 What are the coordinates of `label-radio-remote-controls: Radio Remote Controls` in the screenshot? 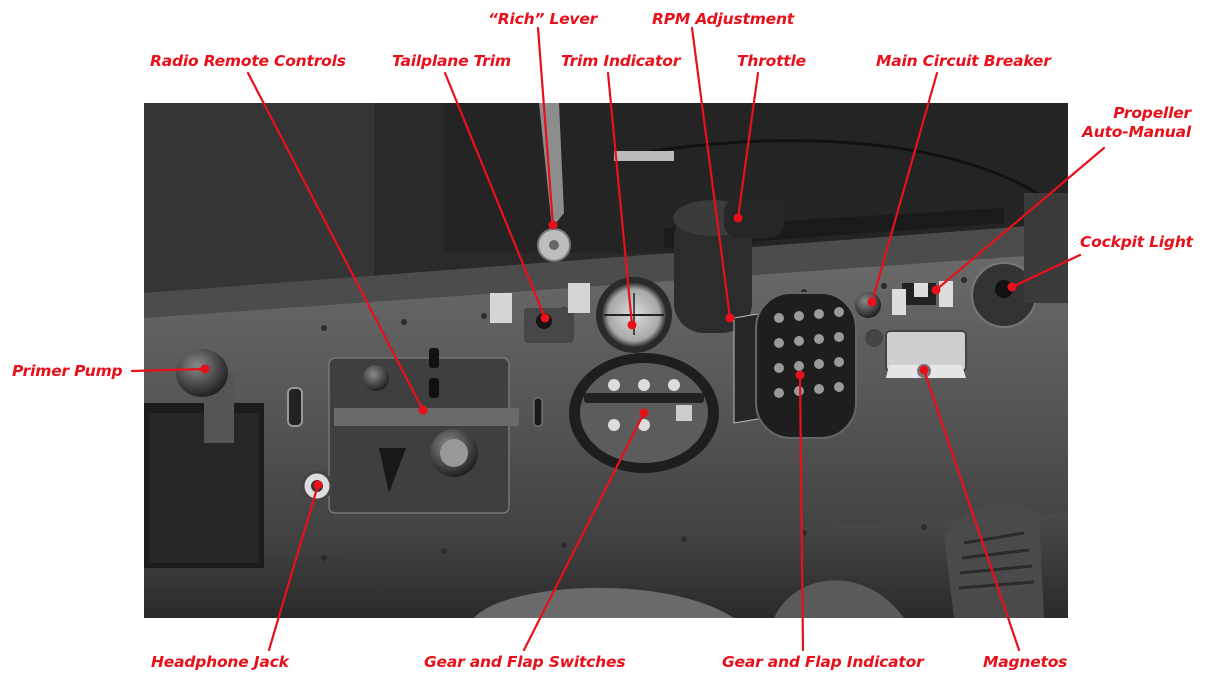 It's located at (248, 61).